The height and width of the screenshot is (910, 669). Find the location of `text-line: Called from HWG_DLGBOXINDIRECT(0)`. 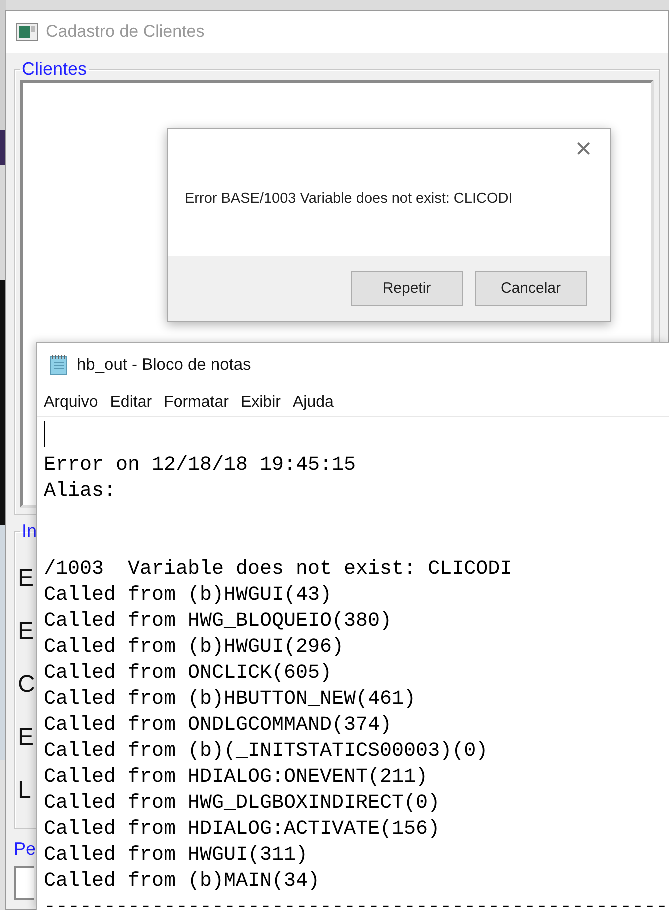

text-line: Called from HWG_DLGBOXINDIRECT(0) is located at coordinates (242, 804).